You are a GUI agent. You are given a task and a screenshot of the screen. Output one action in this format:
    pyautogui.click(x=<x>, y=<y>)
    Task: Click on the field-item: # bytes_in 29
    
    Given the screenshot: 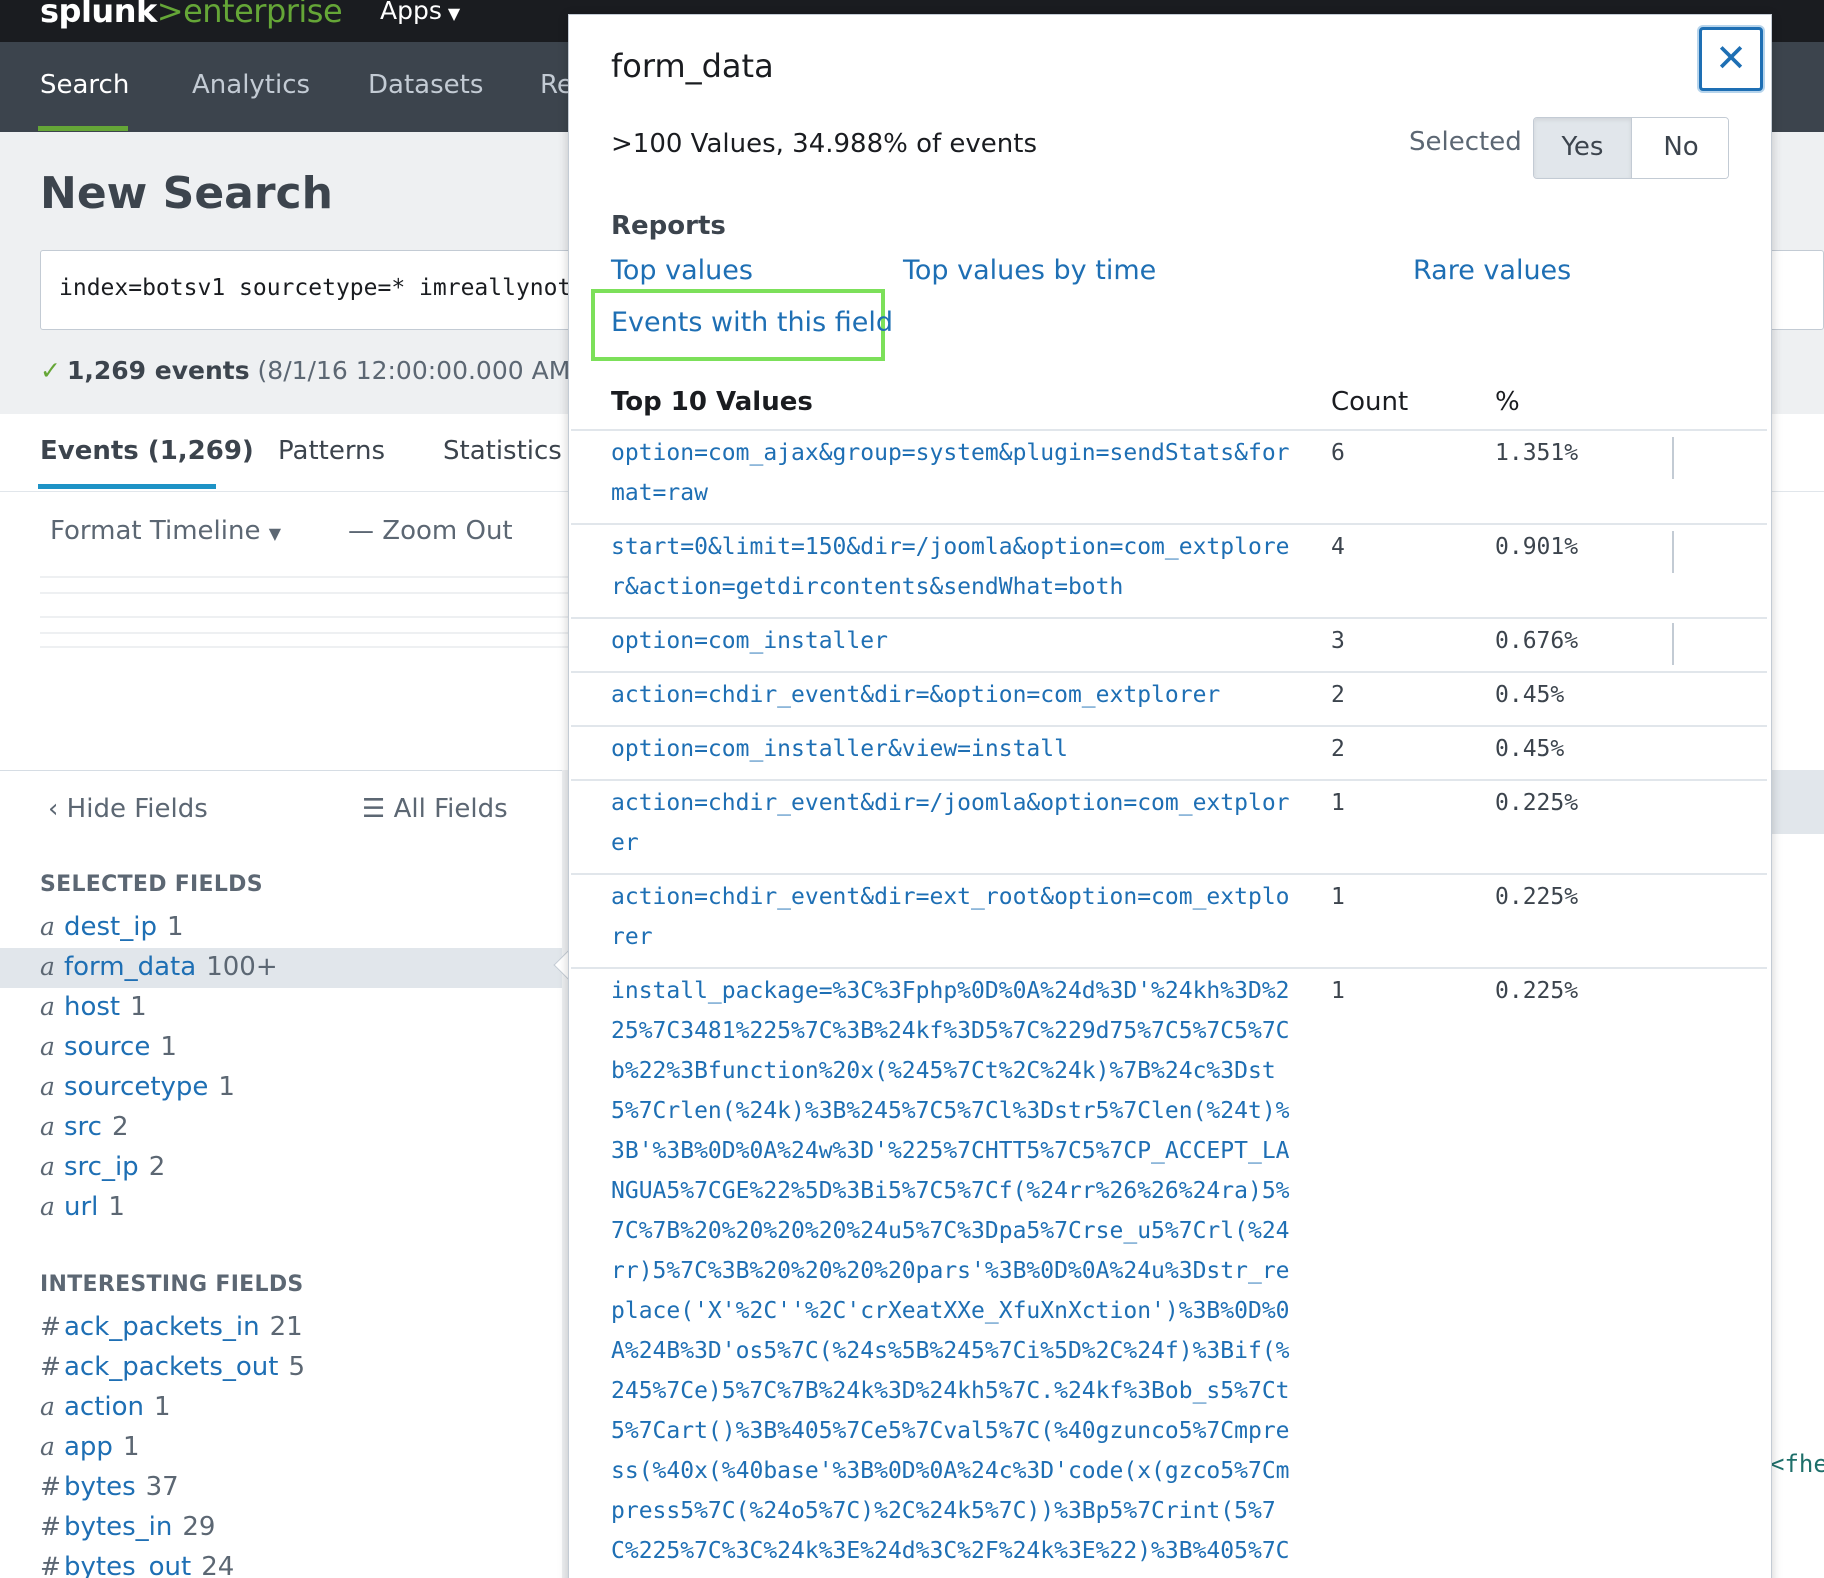 What is the action you would take?
    pyautogui.click(x=281, y=1528)
    